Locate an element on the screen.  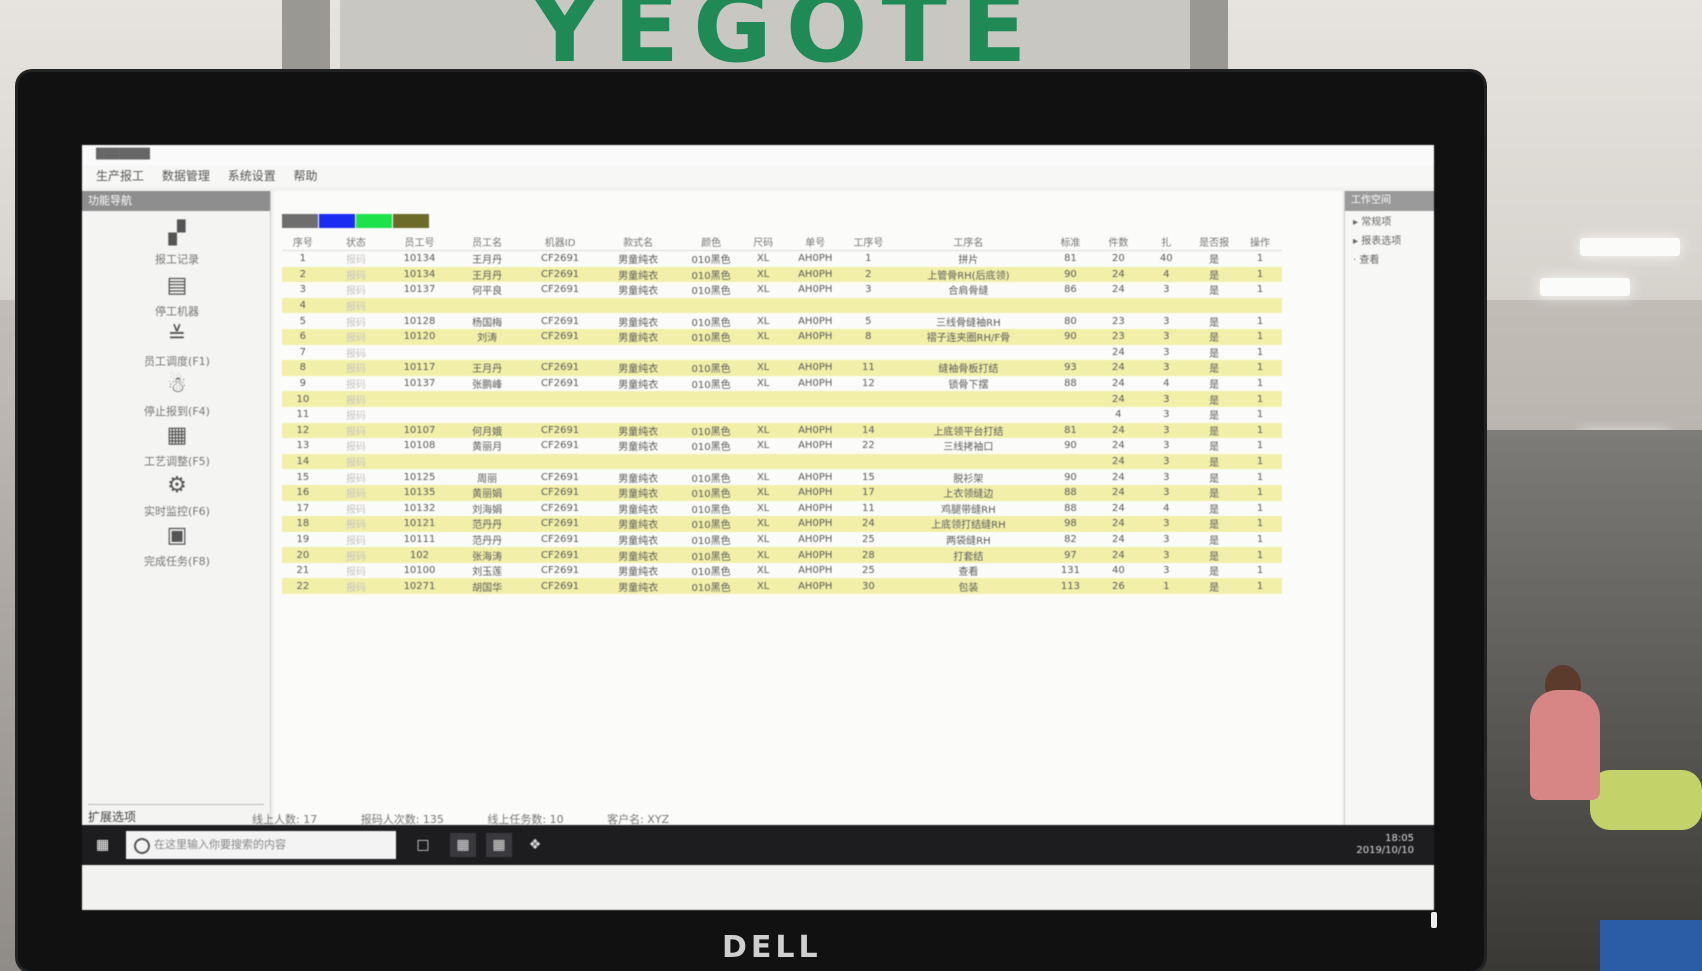
window-titlebar: ███████ is located at coordinates (758, 155).